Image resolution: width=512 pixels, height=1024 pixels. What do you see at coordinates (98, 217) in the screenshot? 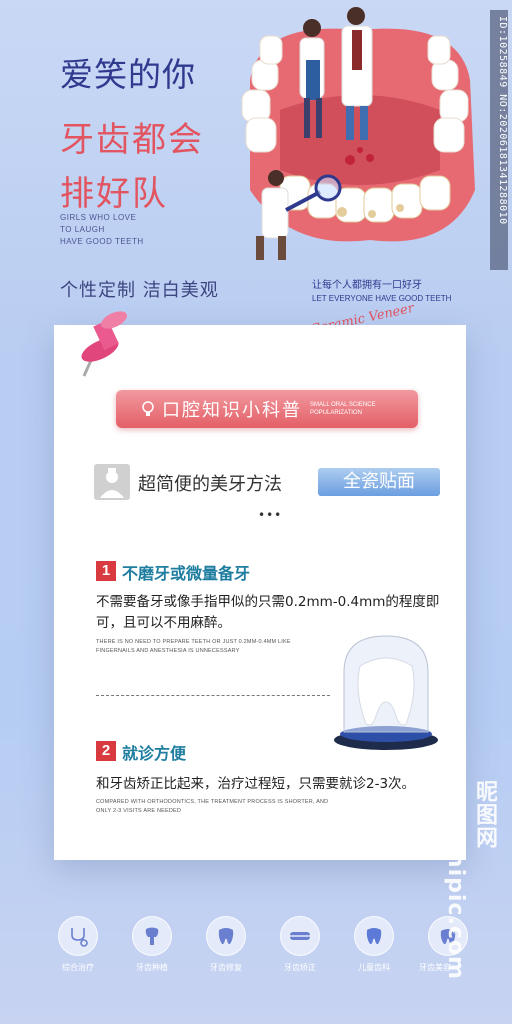
I see `english-tagline-line: GIRLS WHO LOVE` at bounding box center [98, 217].